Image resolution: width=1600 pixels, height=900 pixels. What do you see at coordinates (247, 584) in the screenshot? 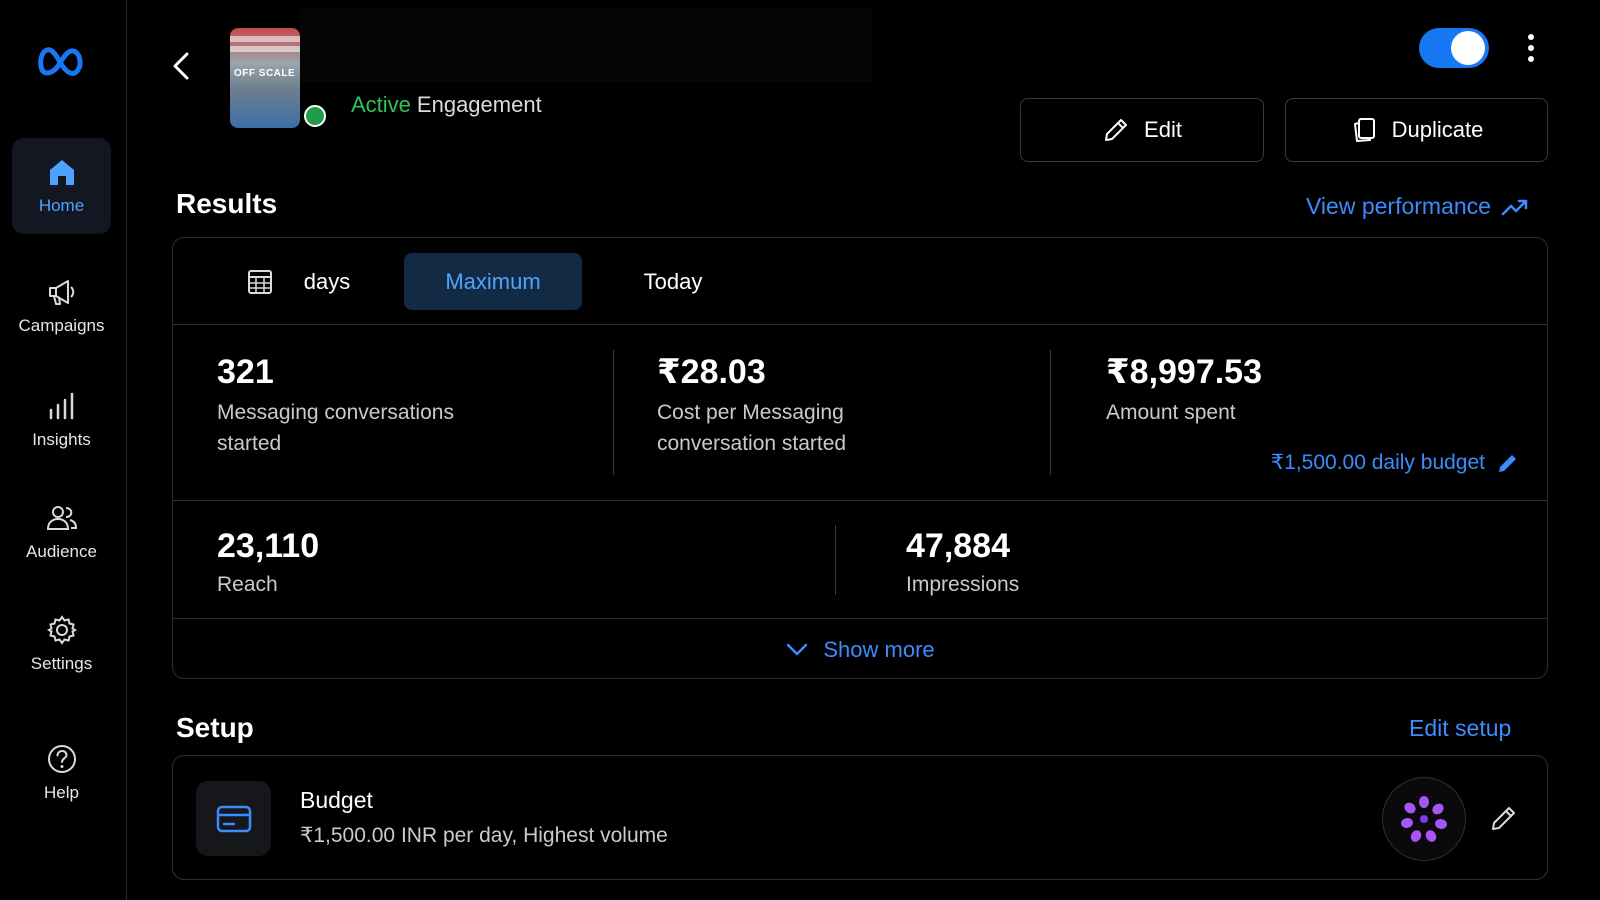
I see `metric-label: Reach` at bounding box center [247, 584].